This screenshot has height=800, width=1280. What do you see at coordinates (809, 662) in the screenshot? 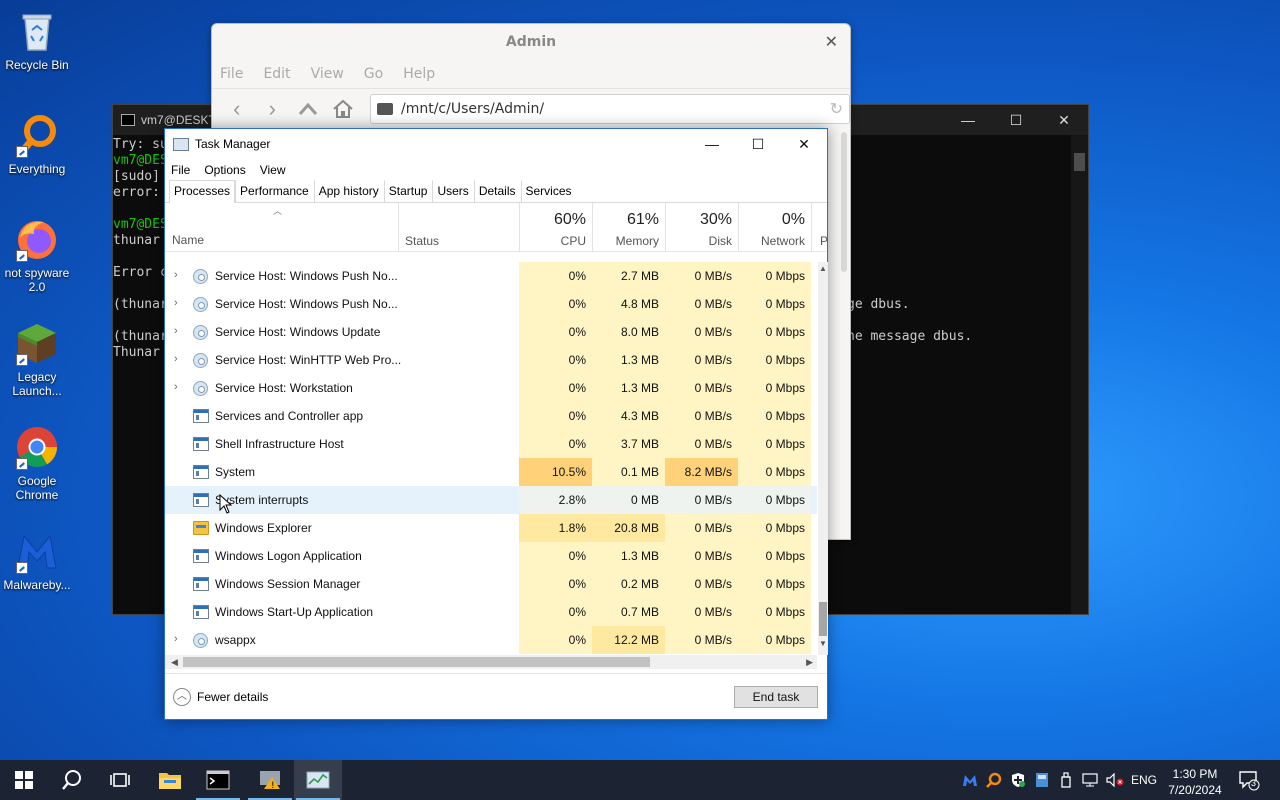
I see `scroll-right-icon: ▶` at bounding box center [809, 662].